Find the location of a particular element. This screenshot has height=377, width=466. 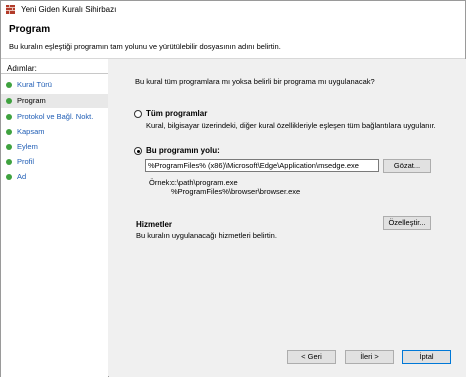

sidebar-step-rule-type: Kural Türü is located at coordinates (54, 85).